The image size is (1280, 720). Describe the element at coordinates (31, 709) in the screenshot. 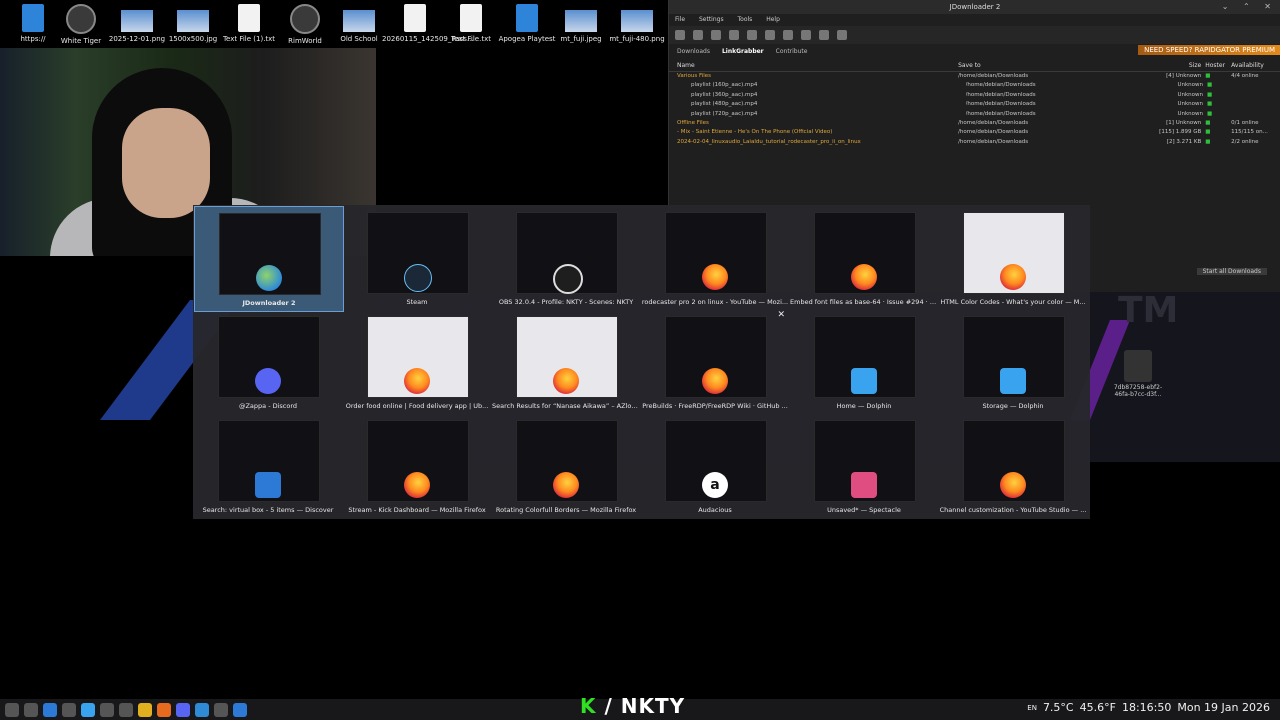

I see `pager-icon` at that location.